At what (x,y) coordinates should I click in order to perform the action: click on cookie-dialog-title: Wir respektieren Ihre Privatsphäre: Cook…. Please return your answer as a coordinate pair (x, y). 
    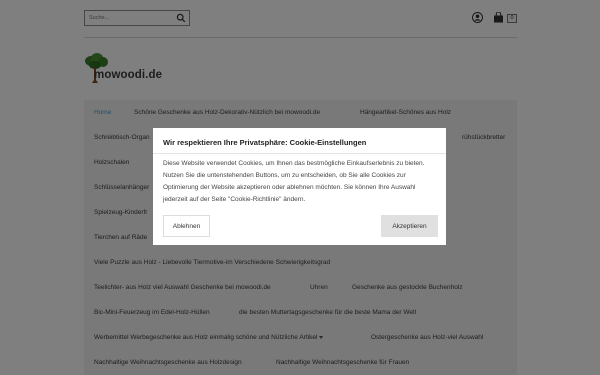
    Looking at the image, I should click on (265, 142).